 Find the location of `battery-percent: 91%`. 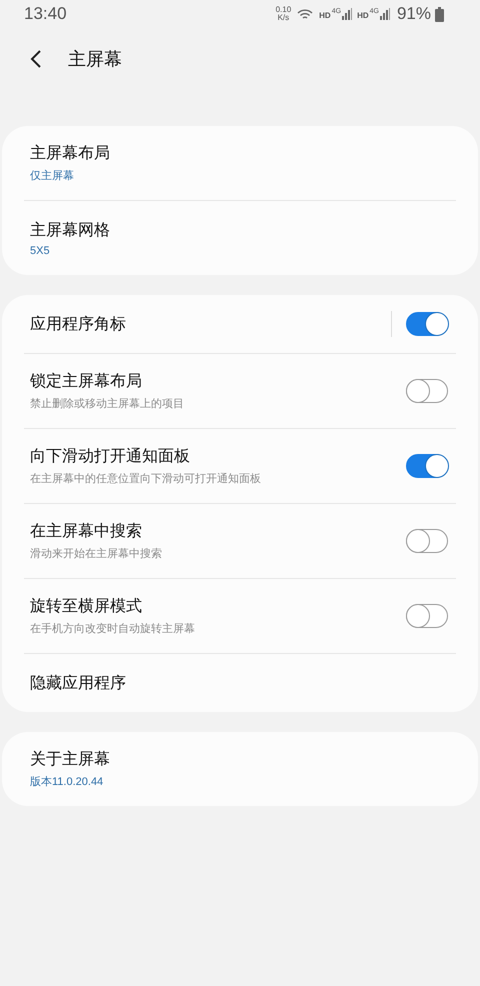

battery-percent: 91% is located at coordinates (413, 14).